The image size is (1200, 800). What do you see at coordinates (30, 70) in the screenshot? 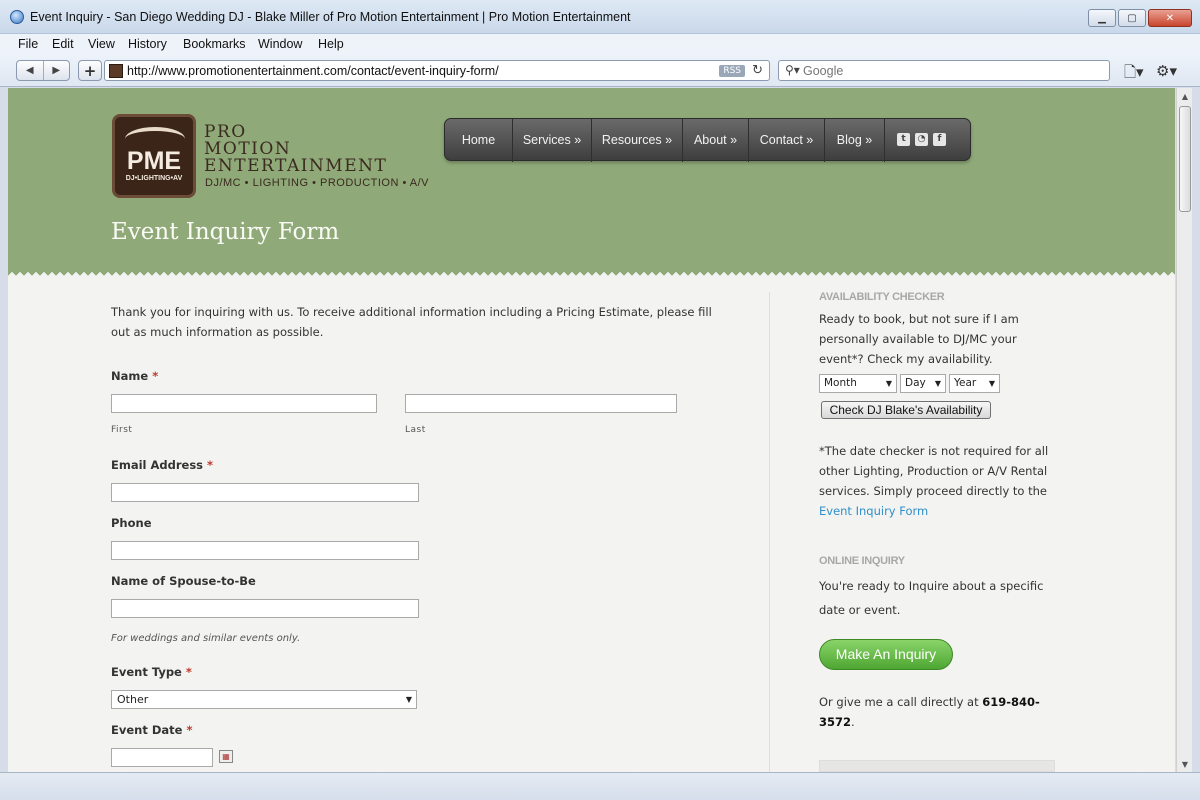
I see `back-button: ◀` at bounding box center [30, 70].